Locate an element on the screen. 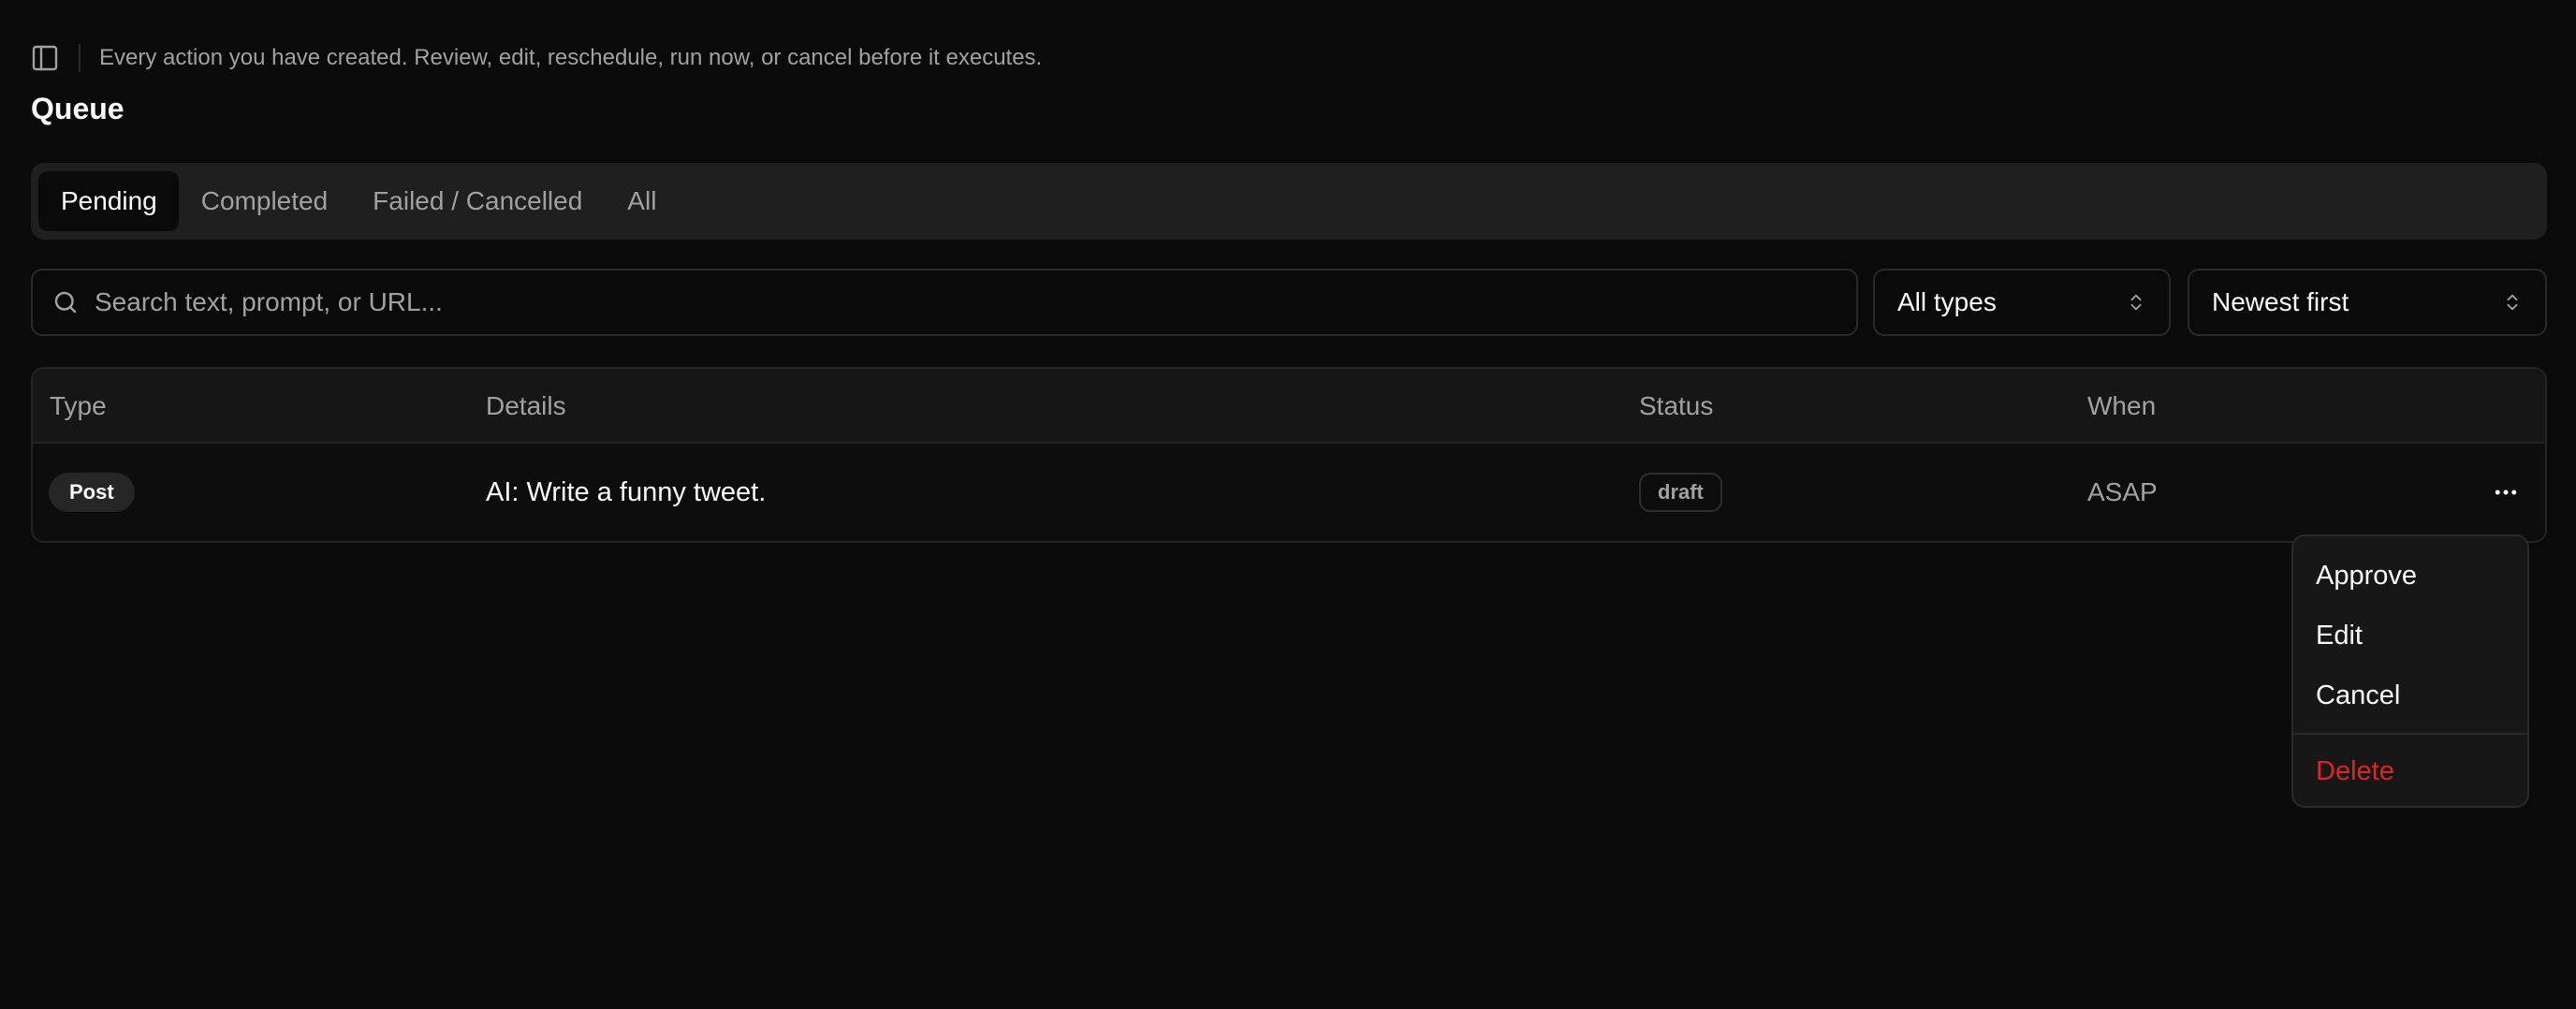 The image size is (2576, 1009). search-input is located at coordinates (935, 302).